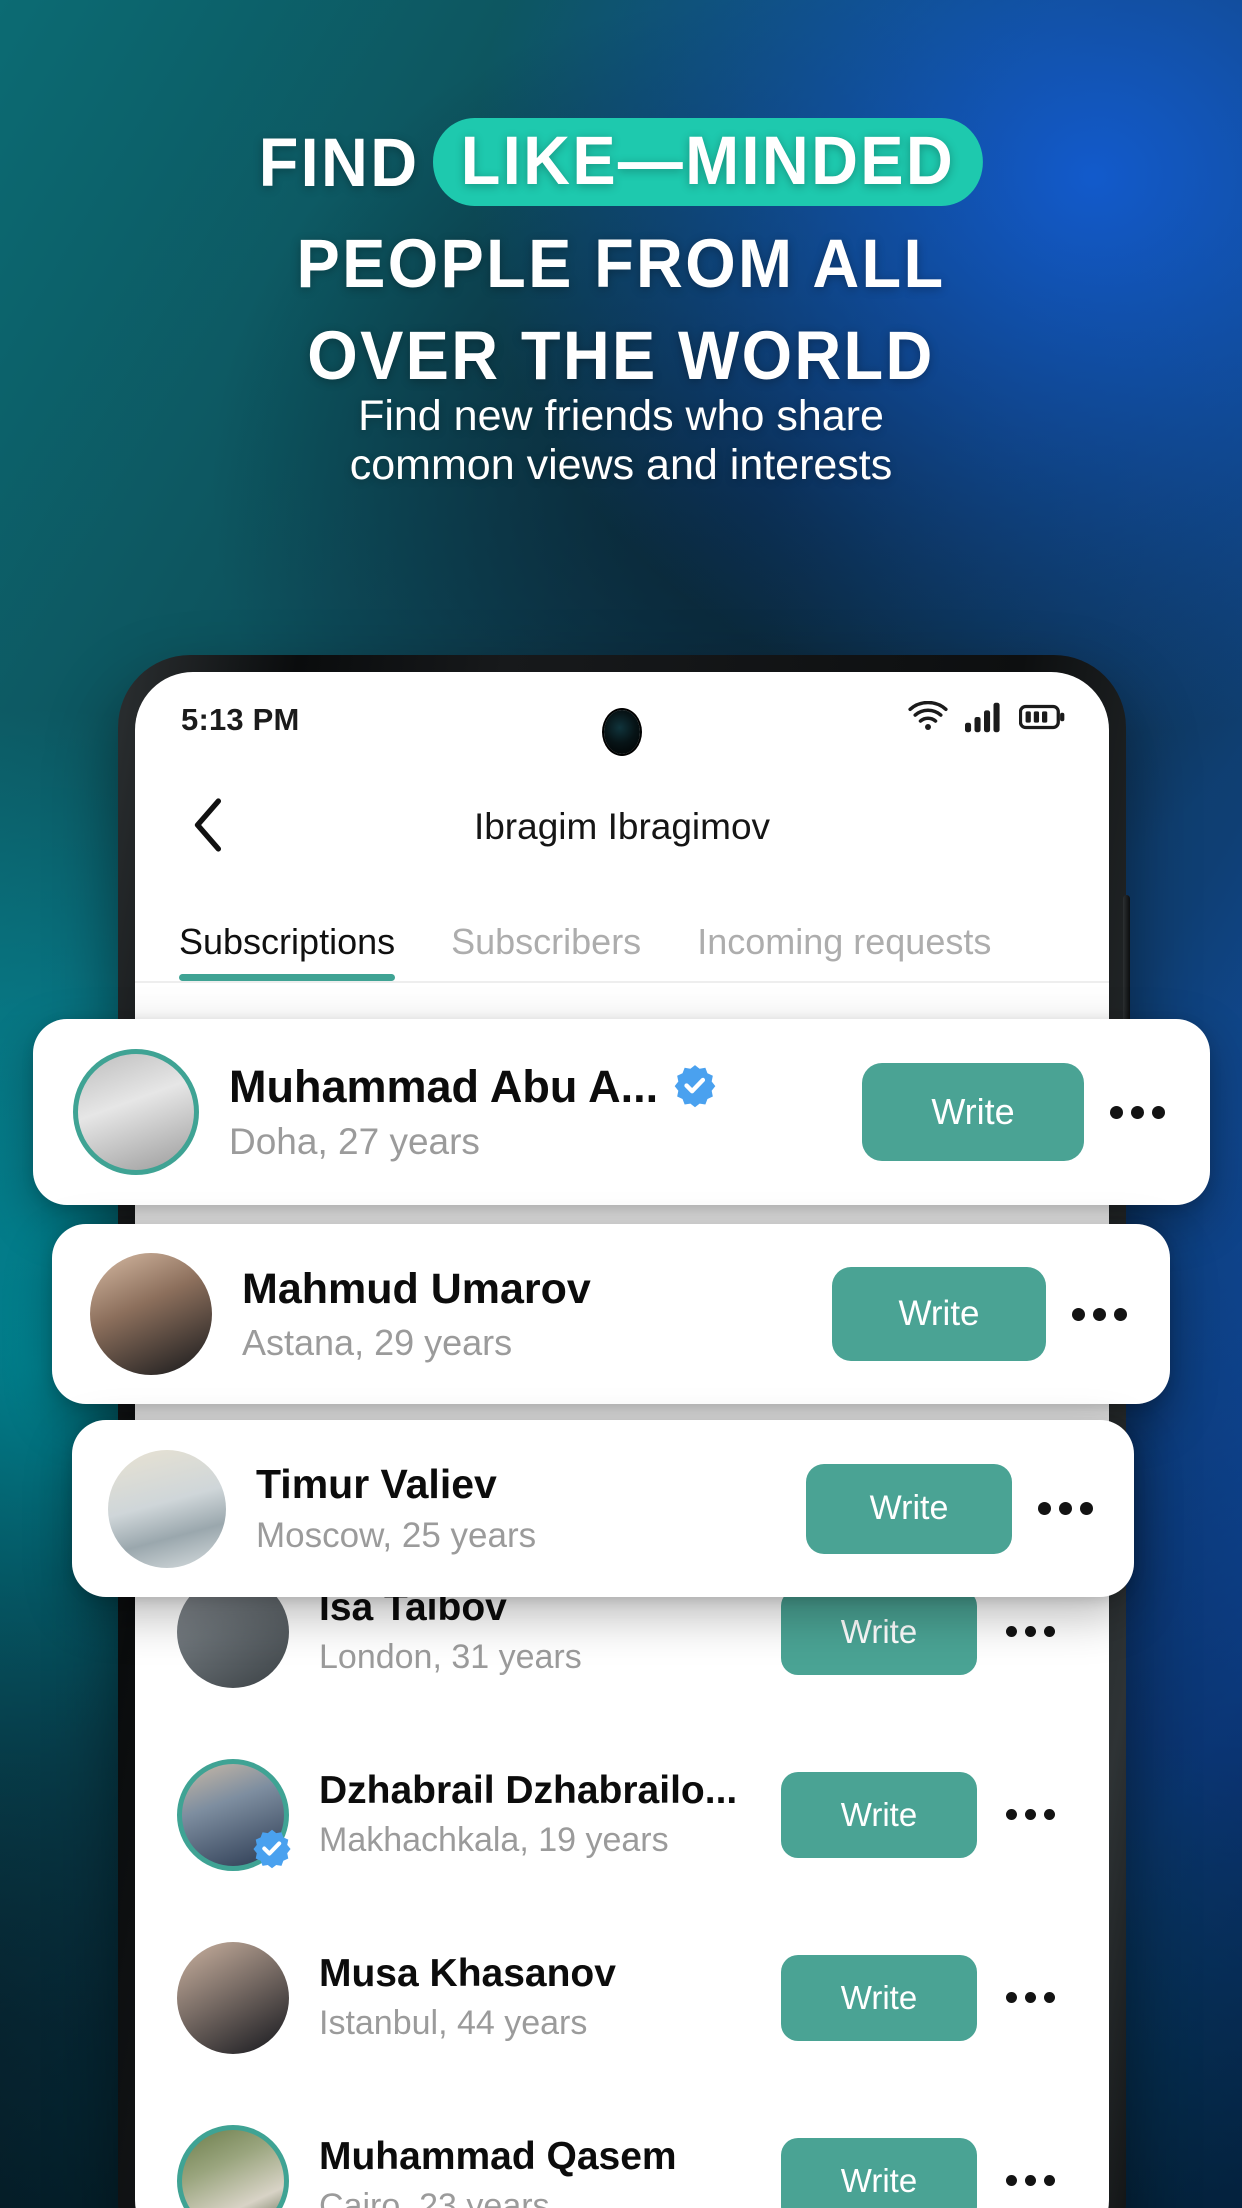 Image resolution: width=1242 pixels, height=2208 pixels. I want to click on list-item-name-line: Musa Khasanov, so click(550, 1974).